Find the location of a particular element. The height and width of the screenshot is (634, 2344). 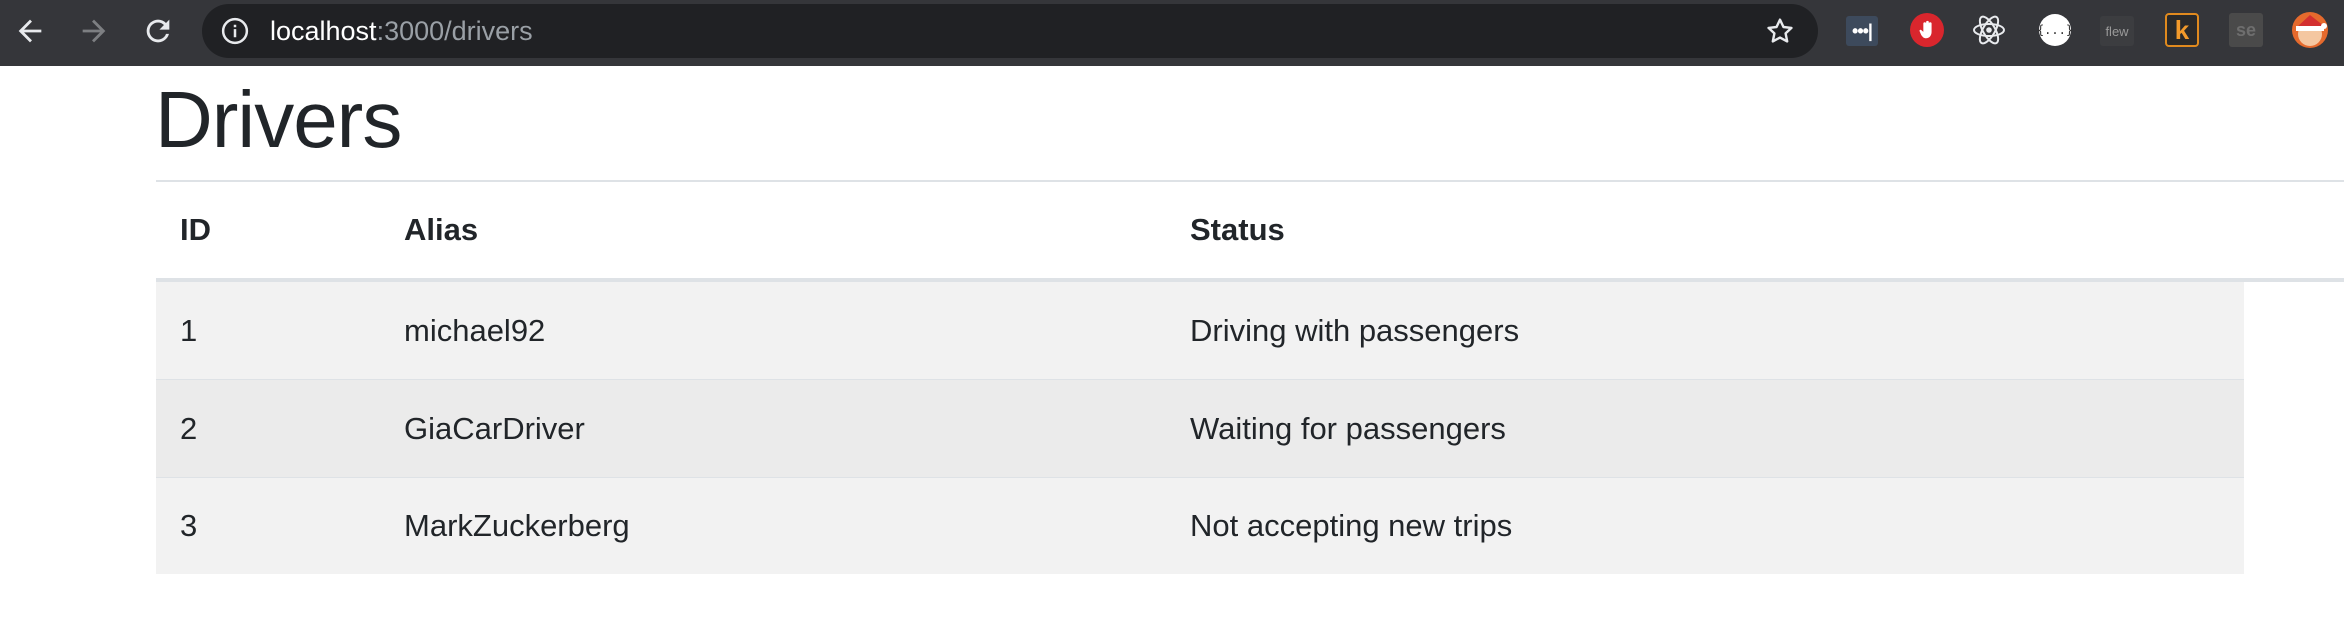

url-host: localhost is located at coordinates (323, 31).